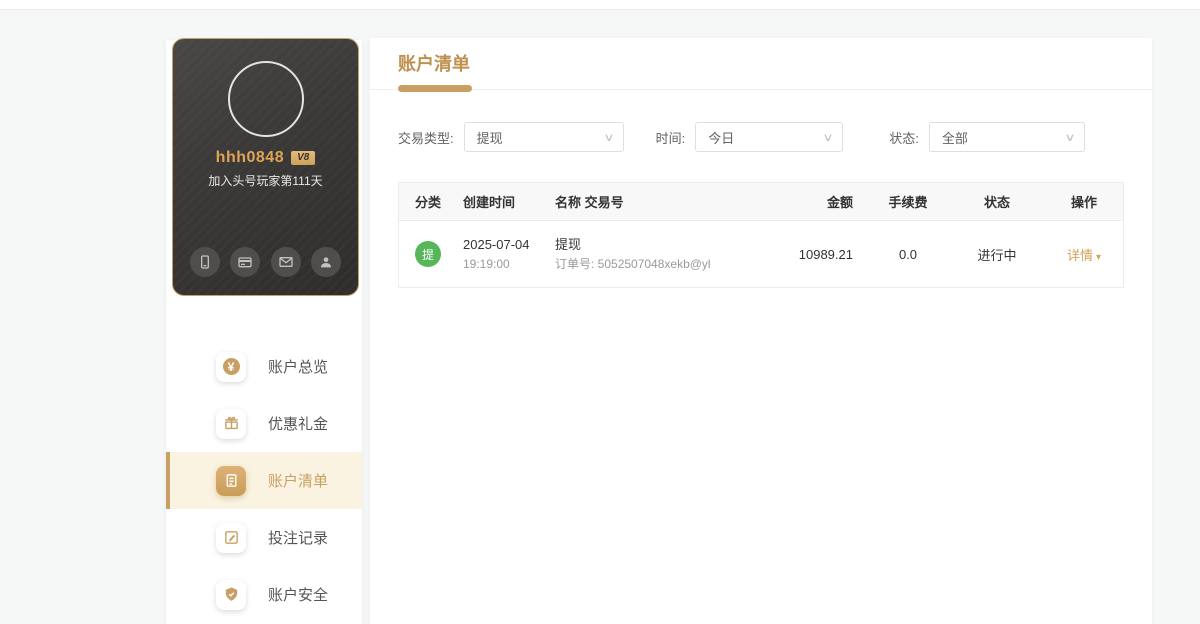 The width and height of the screenshot is (1200, 624). I want to click on col-header-action: 操作, so click(1083, 202).